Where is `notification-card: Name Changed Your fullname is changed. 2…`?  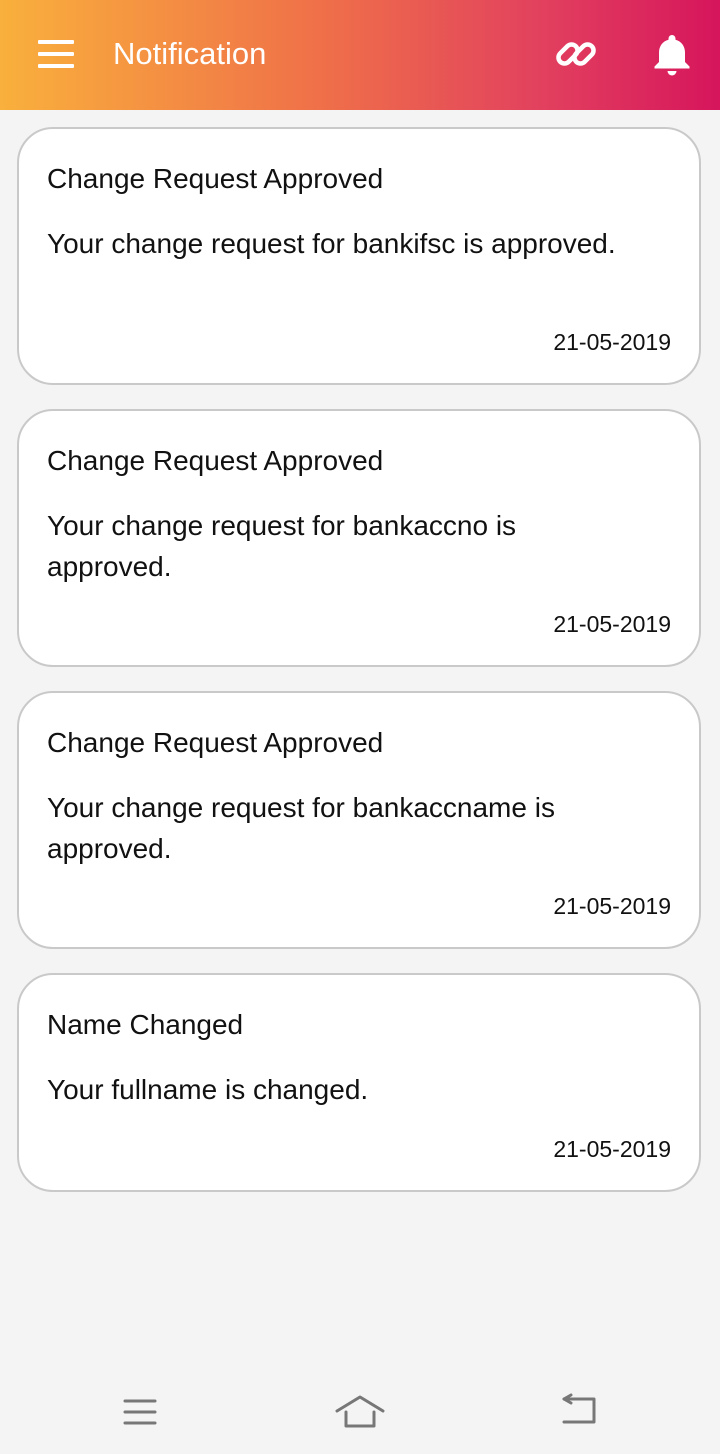 notification-card: Name Changed Your fullname is changed. 2… is located at coordinates (359, 1082).